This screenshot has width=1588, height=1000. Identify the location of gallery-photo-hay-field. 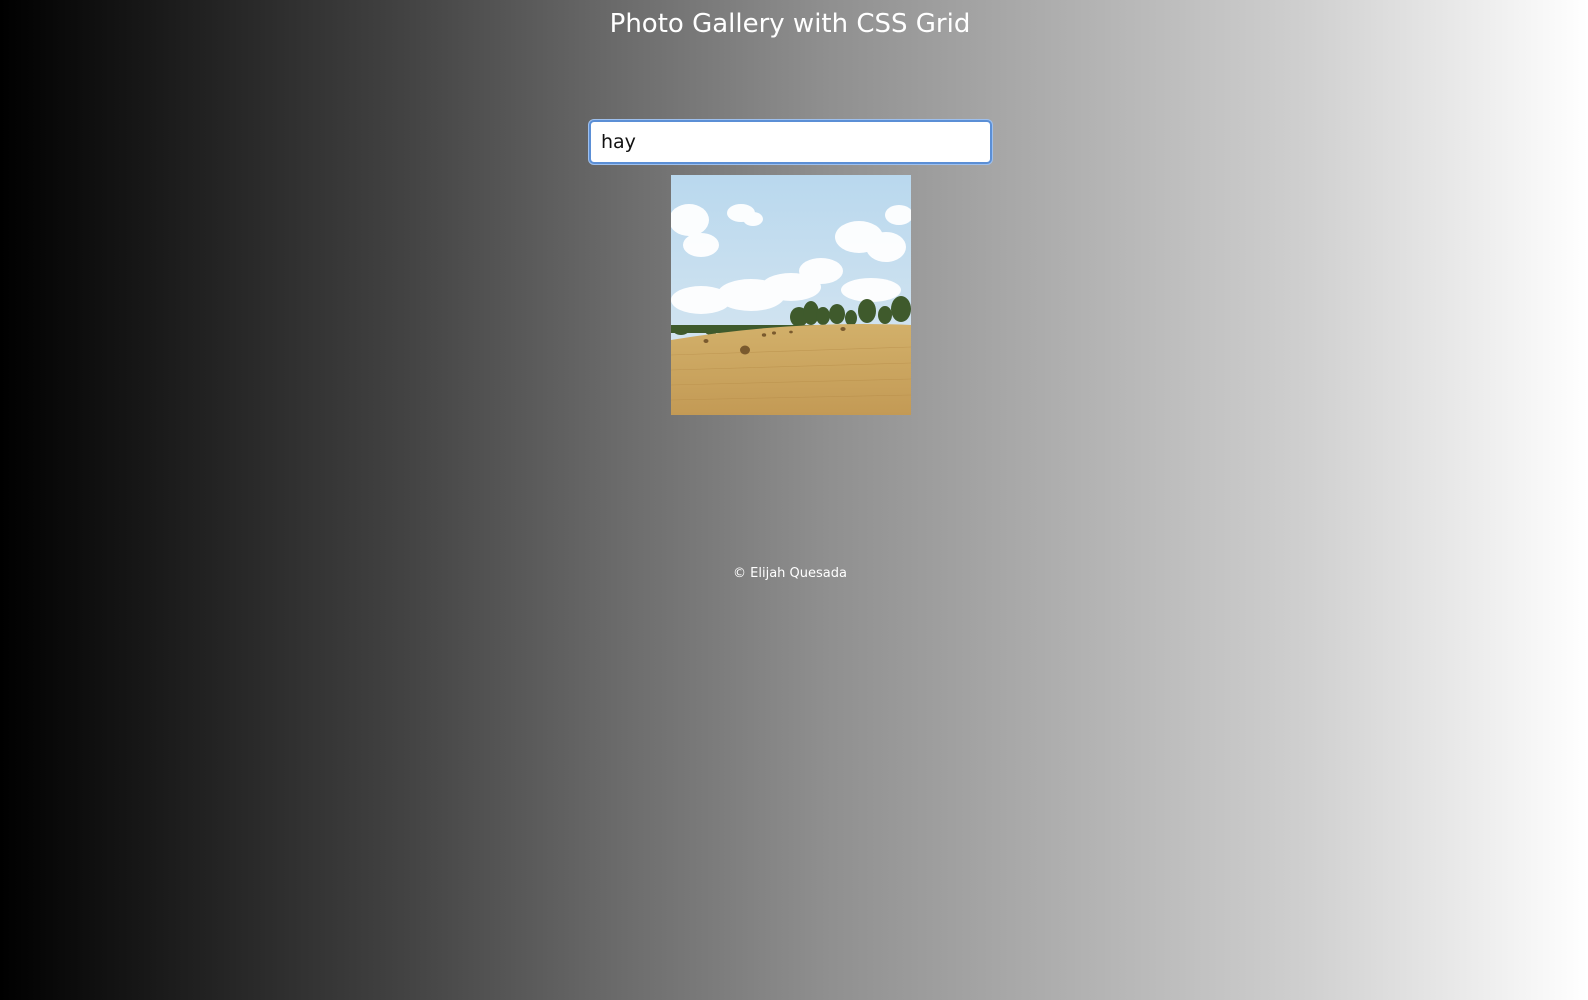
(791, 295).